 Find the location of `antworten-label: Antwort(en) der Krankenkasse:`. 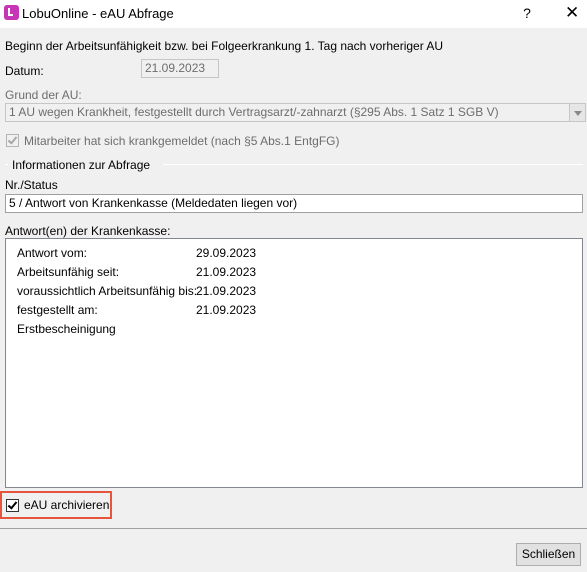

antworten-label: Antwort(en) der Krankenkasse: is located at coordinates (88, 231).